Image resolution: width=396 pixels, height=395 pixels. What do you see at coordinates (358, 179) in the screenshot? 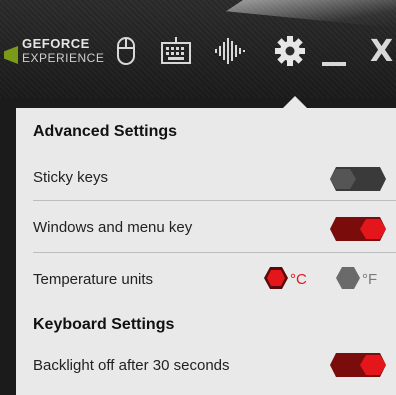
I see `sticky-keys-toggle` at bounding box center [358, 179].